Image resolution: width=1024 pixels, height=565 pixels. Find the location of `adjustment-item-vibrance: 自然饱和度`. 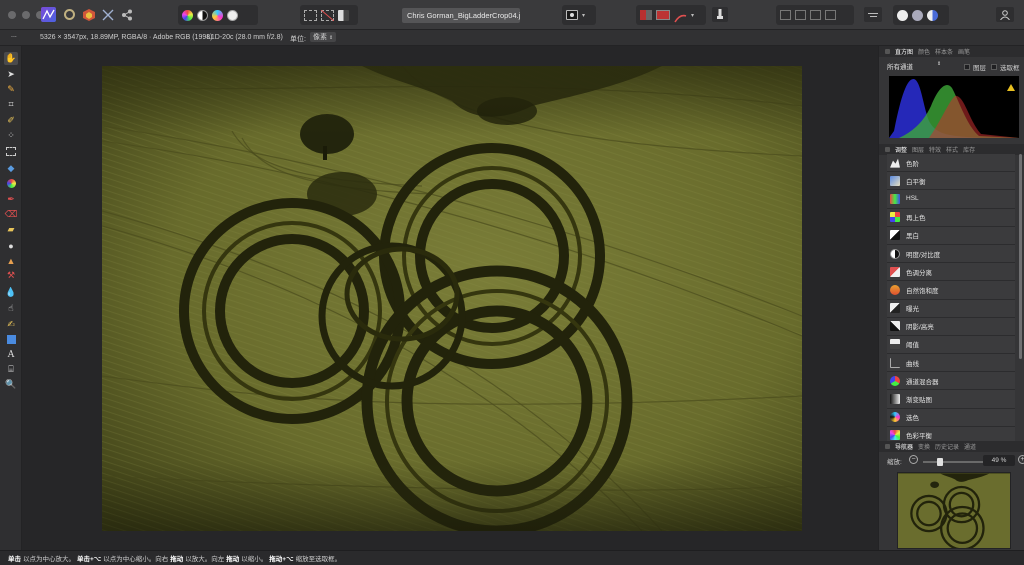

adjustment-item-vibrance: 自然饱和度 is located at coordinates (951, 290).